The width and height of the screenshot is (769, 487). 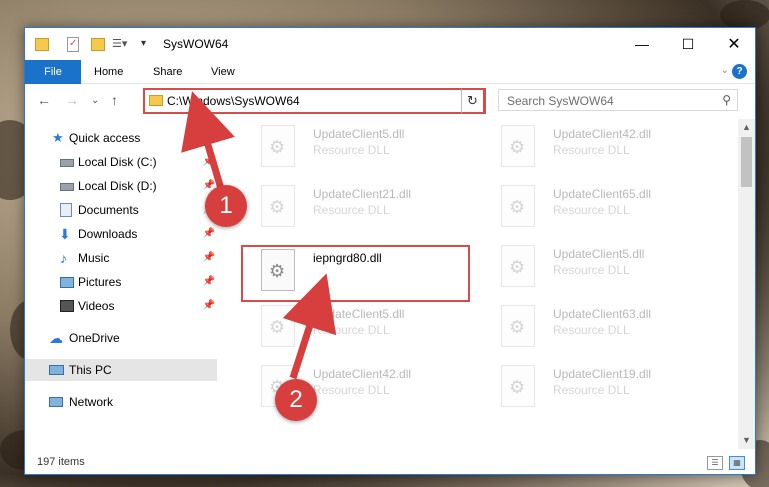 I want to click on sidebar-item-label: Music, so click(x=94, y=258).